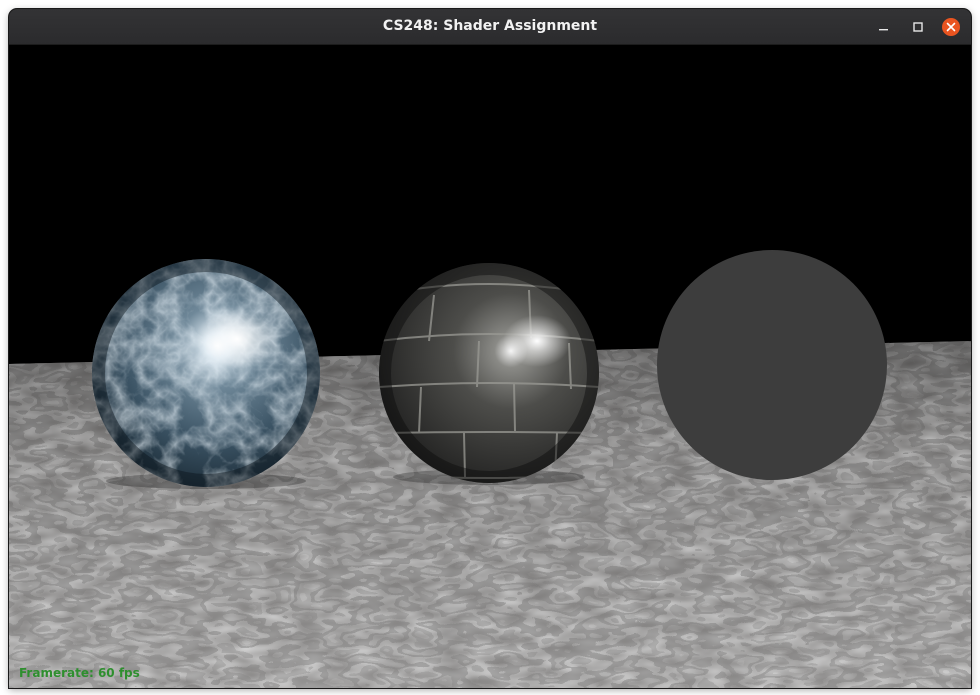 Image resolution: width=980 pixels, height=695 pixels. I want to click on maximize-icon, so click(918, 27).